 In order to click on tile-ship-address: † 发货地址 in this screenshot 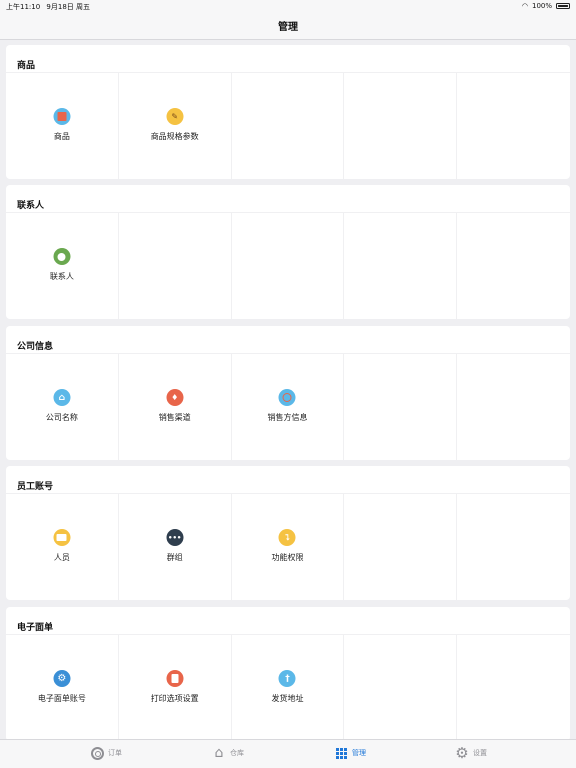, I will do `click(288, 686)`.